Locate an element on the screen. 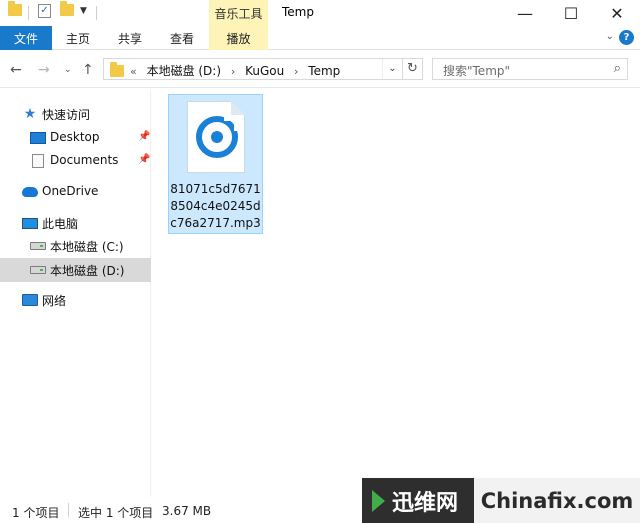 The image size is (640, 523). recent-locations-icon: ⌄ is located at coordinates (68, 70).